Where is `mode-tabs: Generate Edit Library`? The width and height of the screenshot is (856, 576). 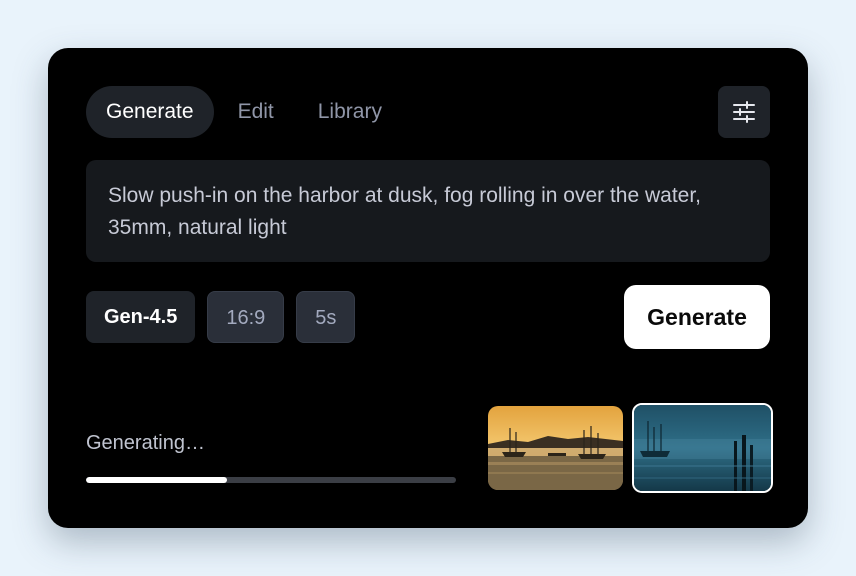
mode-tabs: Generate Edit Library is located at coordinates (246, 112).